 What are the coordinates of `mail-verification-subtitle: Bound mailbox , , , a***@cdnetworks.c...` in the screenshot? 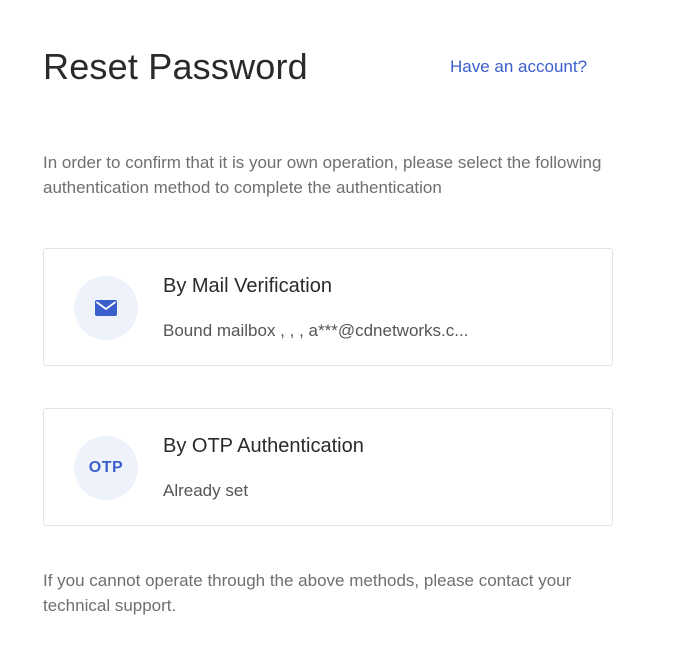 It's located at (316, 330).